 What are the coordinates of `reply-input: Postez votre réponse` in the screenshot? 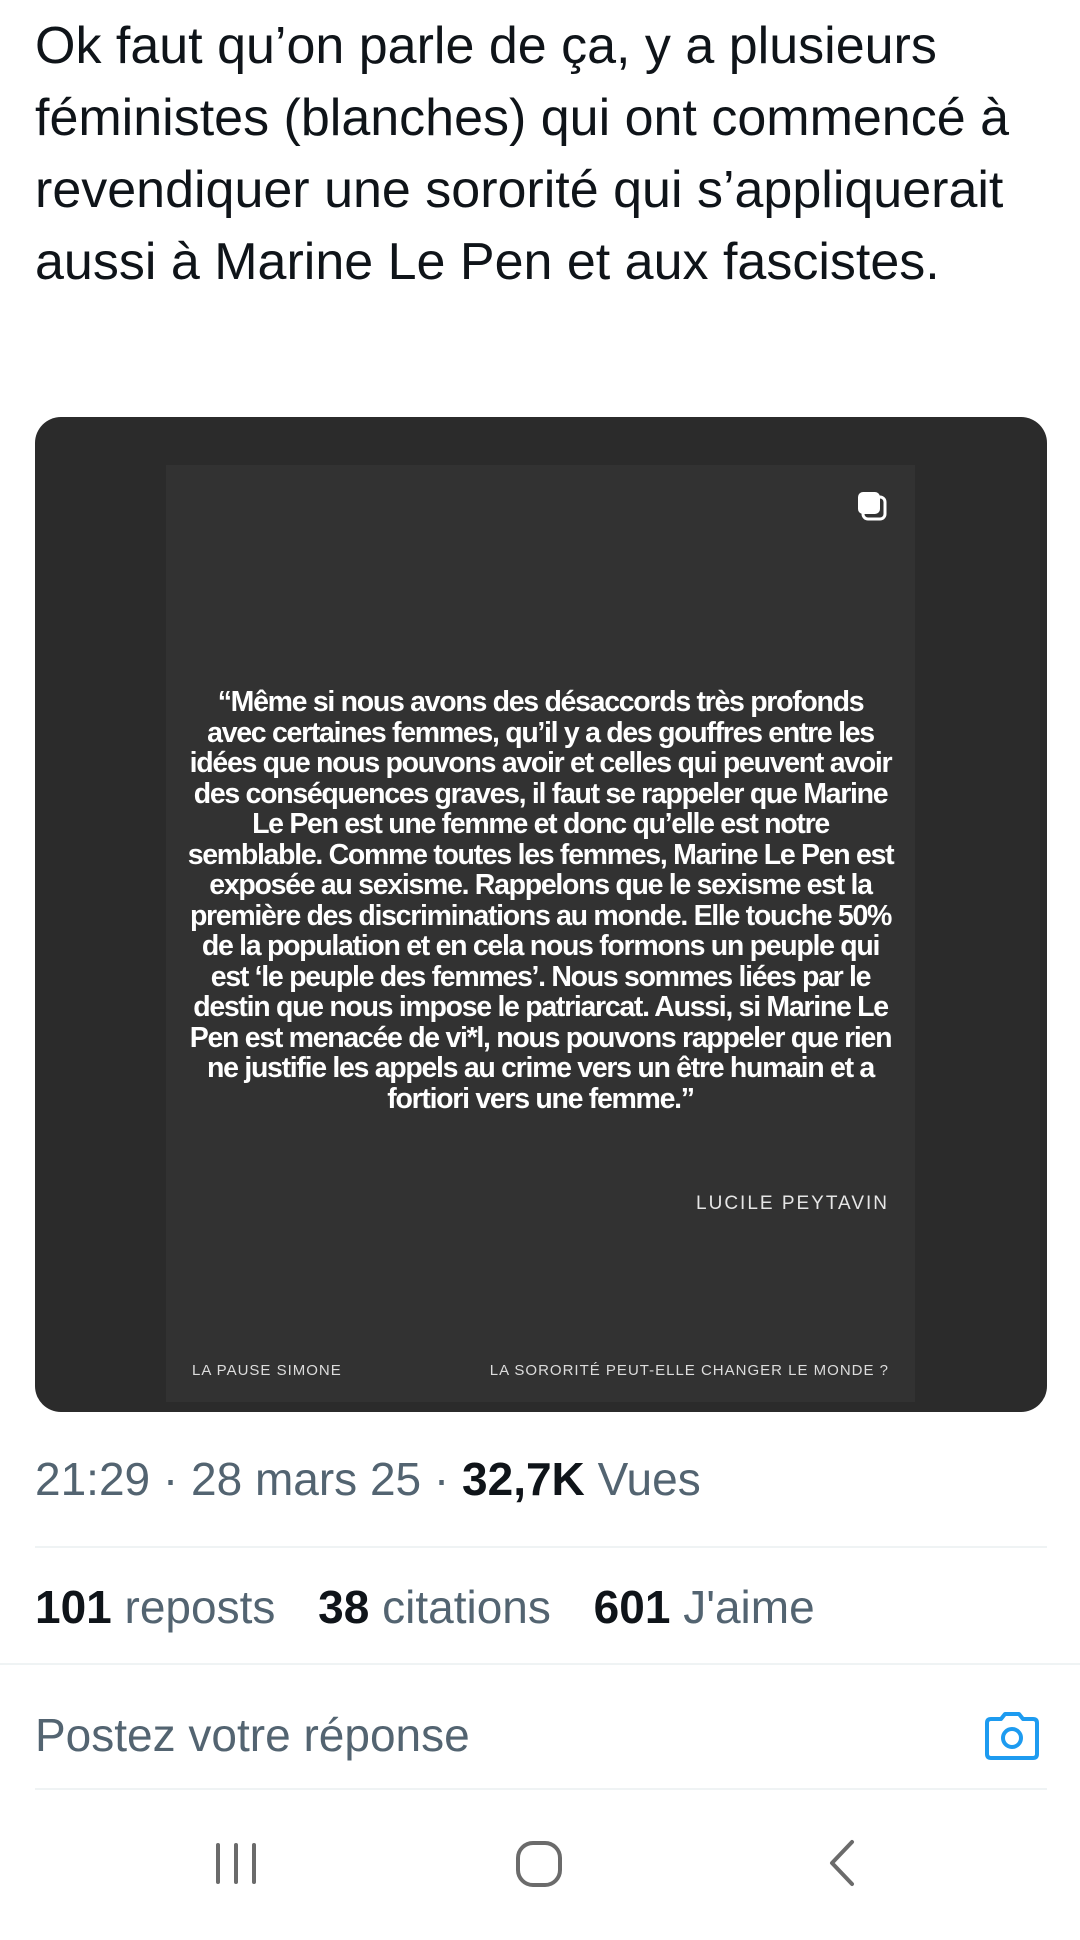 It's located at (252, 1735).